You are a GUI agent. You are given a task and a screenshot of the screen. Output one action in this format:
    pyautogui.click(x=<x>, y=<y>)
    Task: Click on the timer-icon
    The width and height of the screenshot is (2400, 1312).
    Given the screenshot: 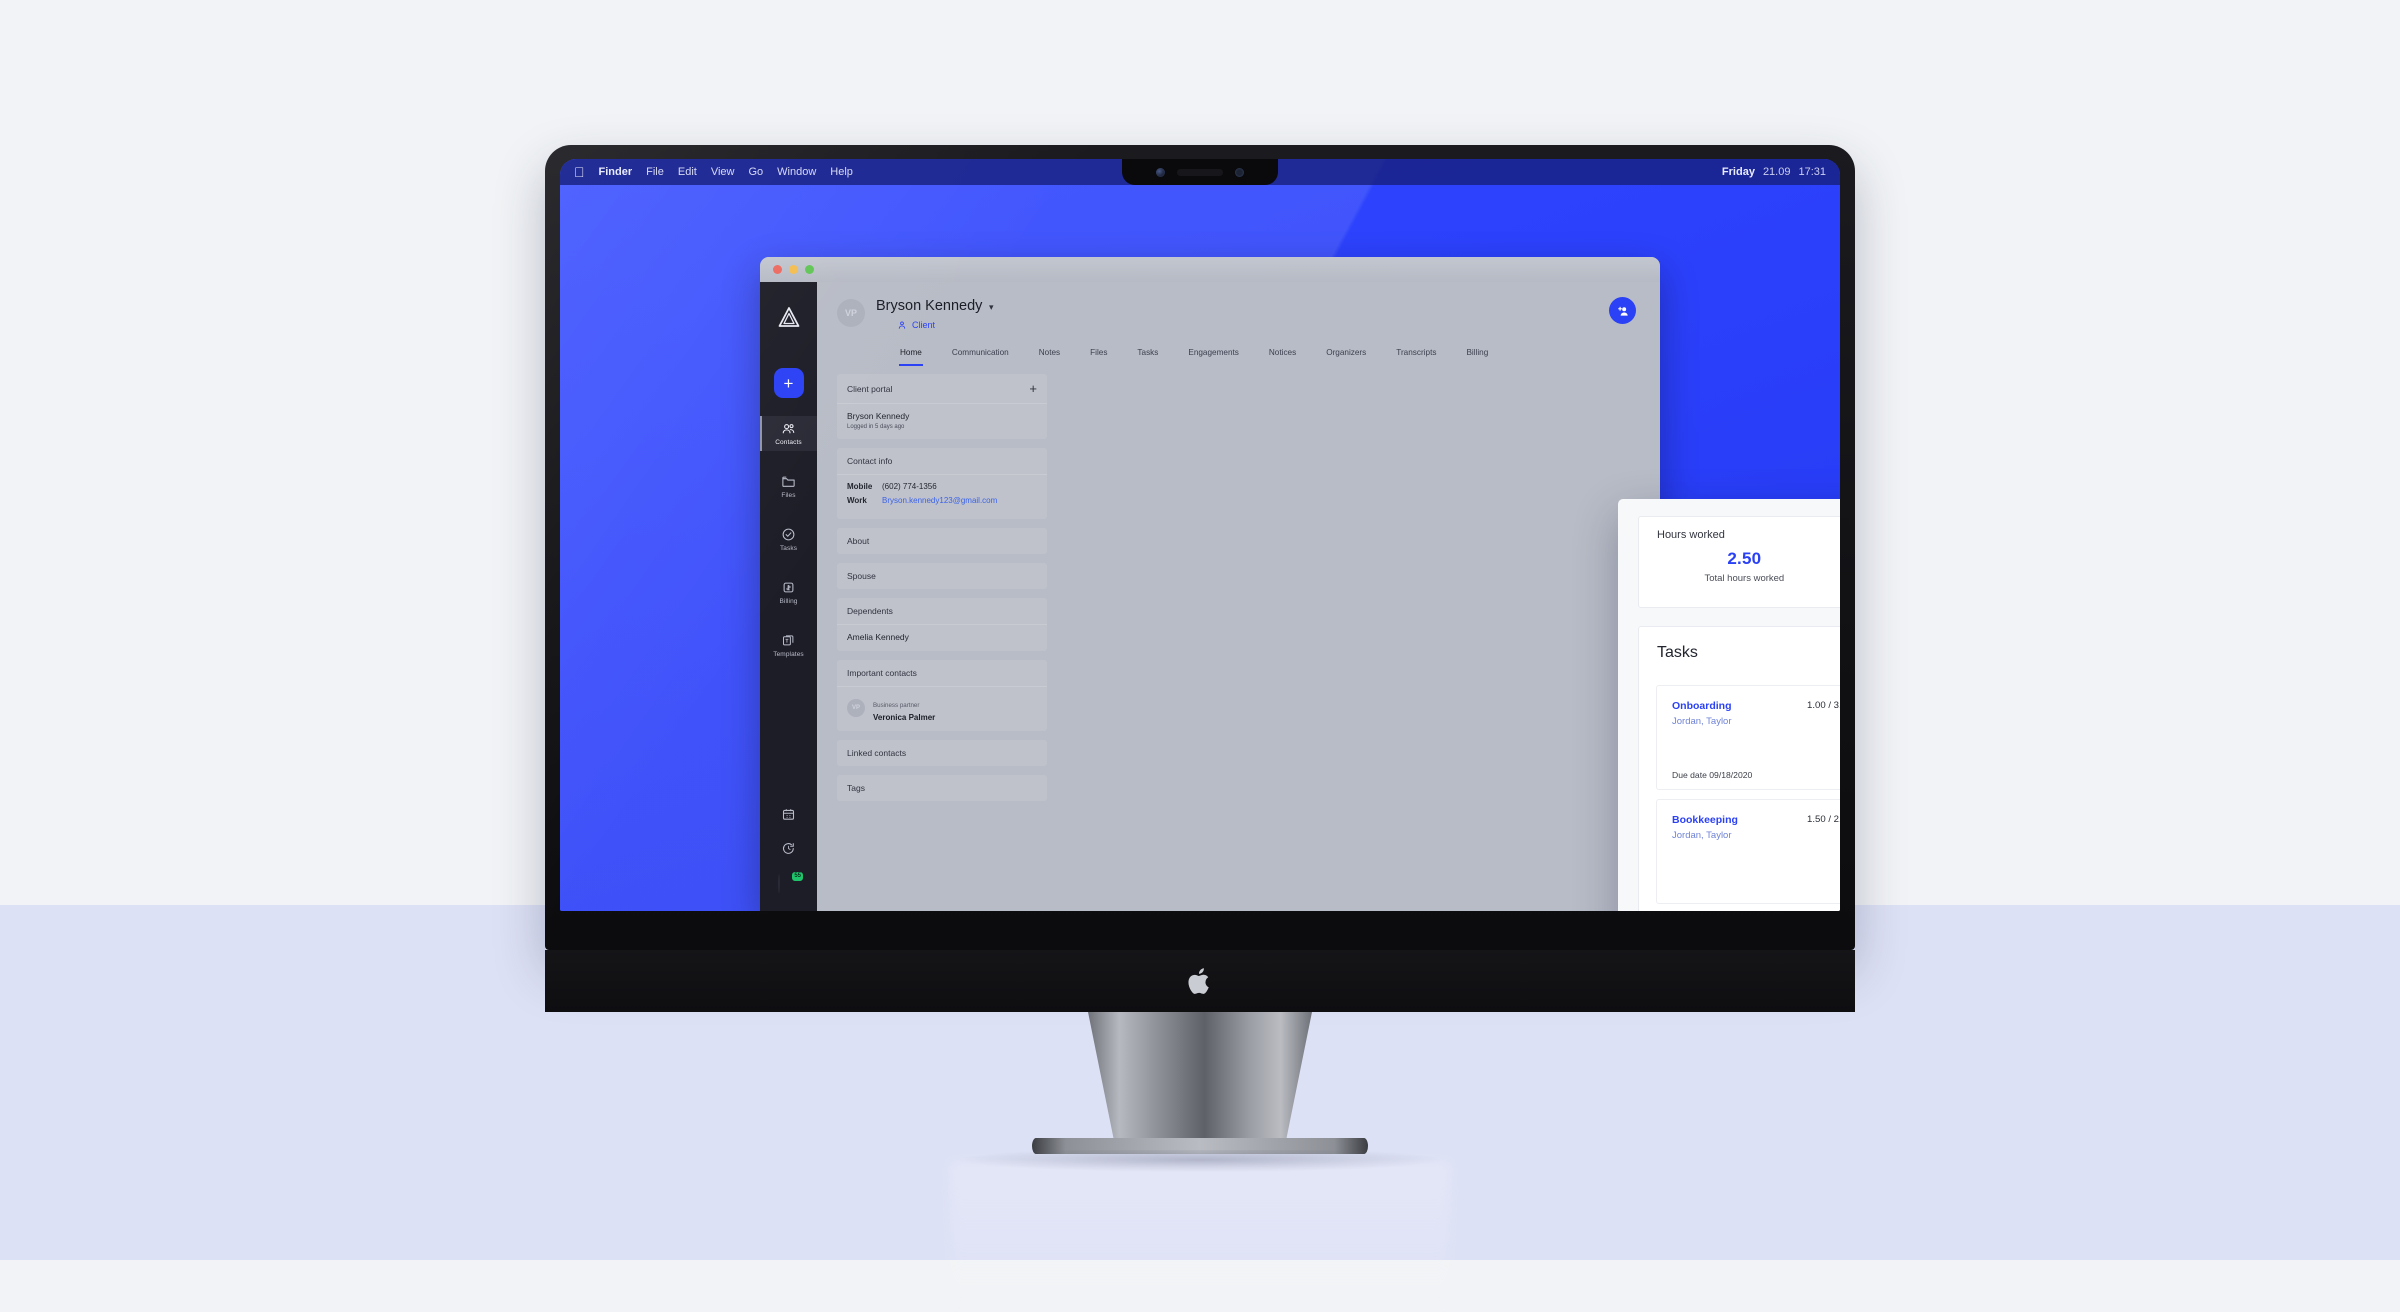 What is the action you would take?
    pyautogui.click(x=788, y=848)
    